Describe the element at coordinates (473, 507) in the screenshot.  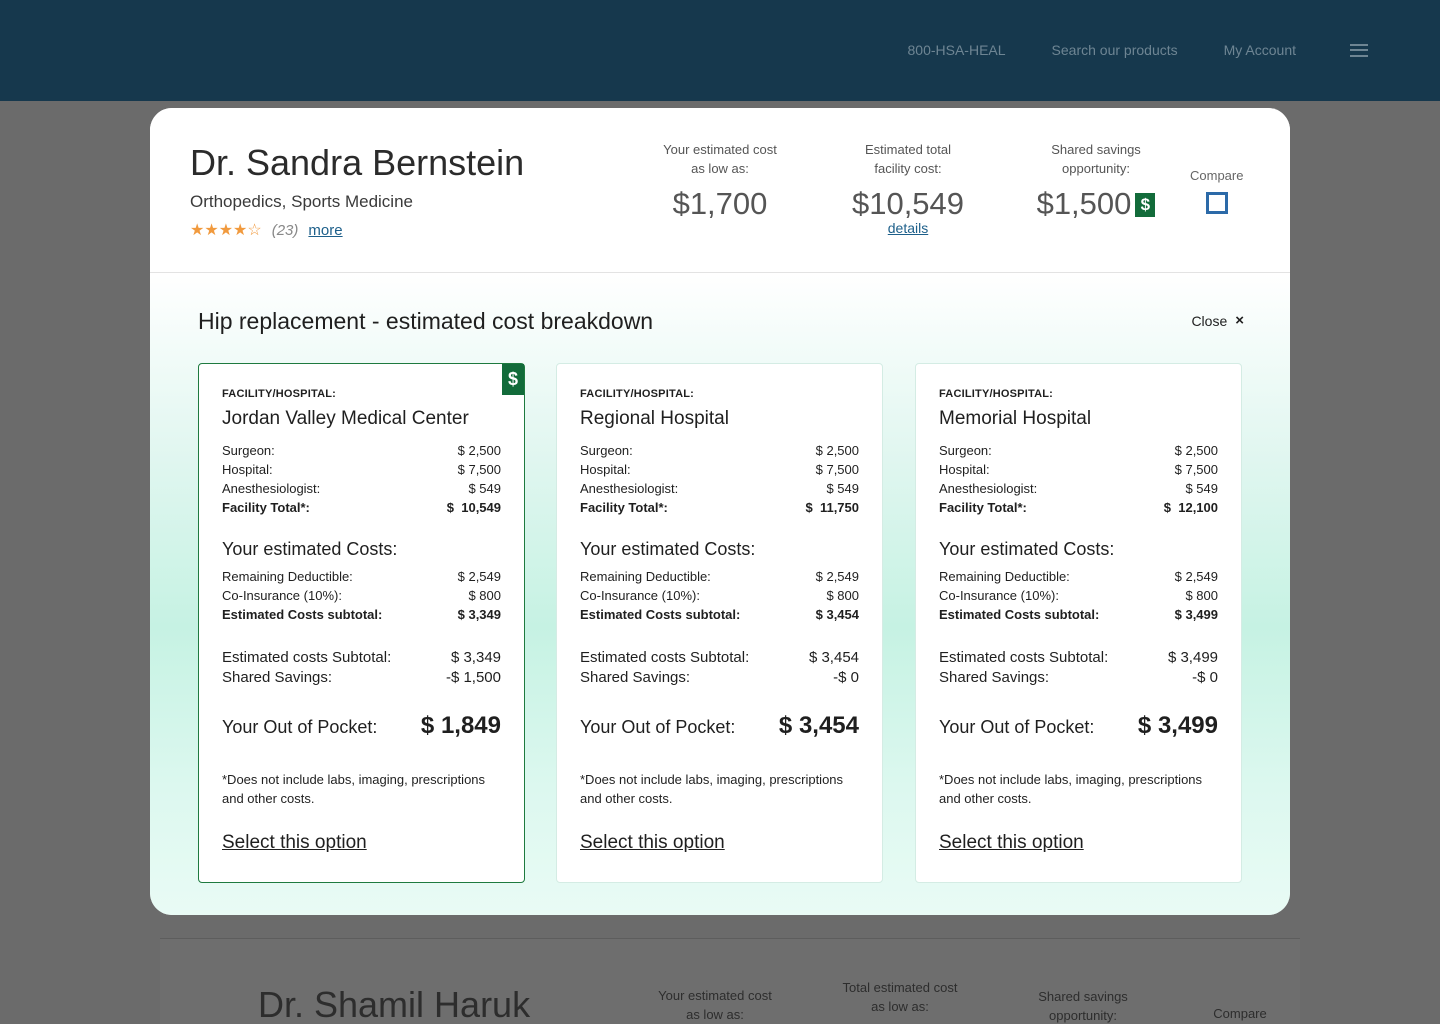
I see `facility-total-value: $ 10,549` at that location.